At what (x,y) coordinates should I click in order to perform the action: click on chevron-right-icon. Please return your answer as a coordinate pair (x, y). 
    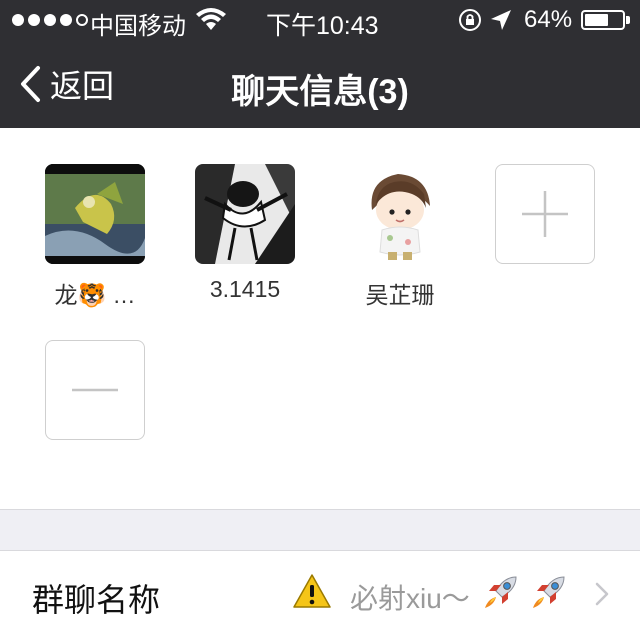
    Looking at the image, I should click on (602, 594).